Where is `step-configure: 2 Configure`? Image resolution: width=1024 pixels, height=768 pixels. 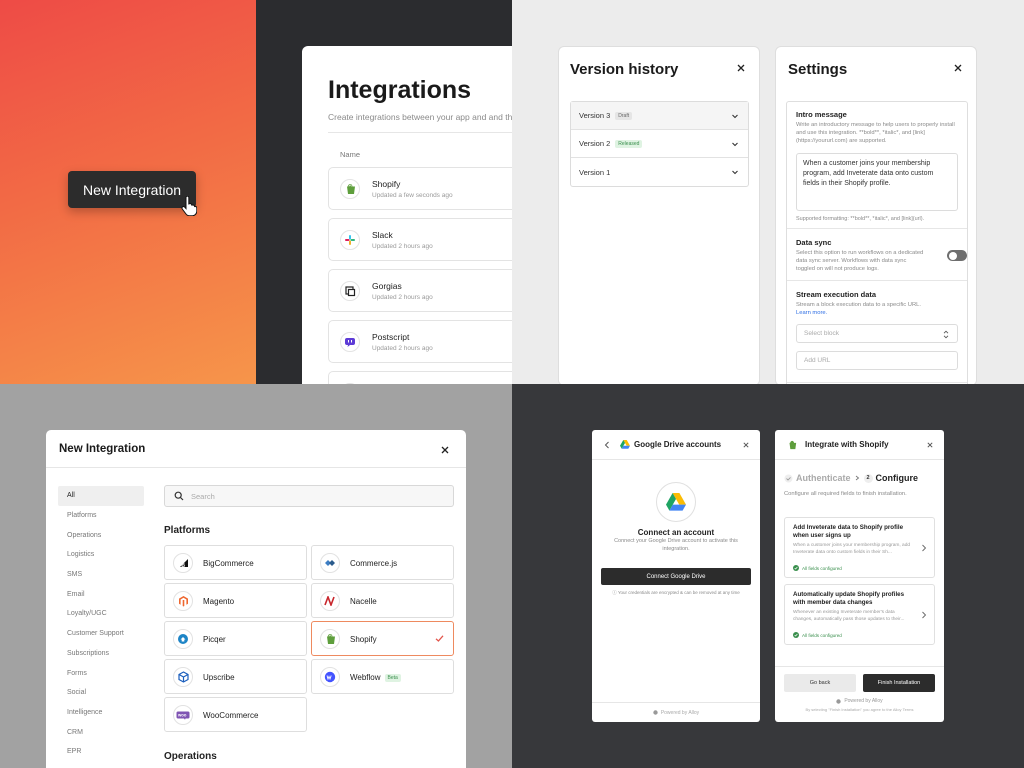
step-configure: 2 Configure is located at coordinates (890, 478).